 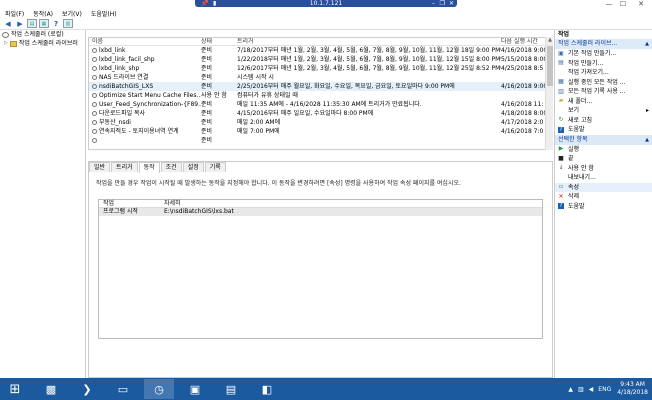 What do you see at coordinates (561, 82) in the screenshot?
I see `running-tasks-icon: ▦` at bounding box center [561, 82].